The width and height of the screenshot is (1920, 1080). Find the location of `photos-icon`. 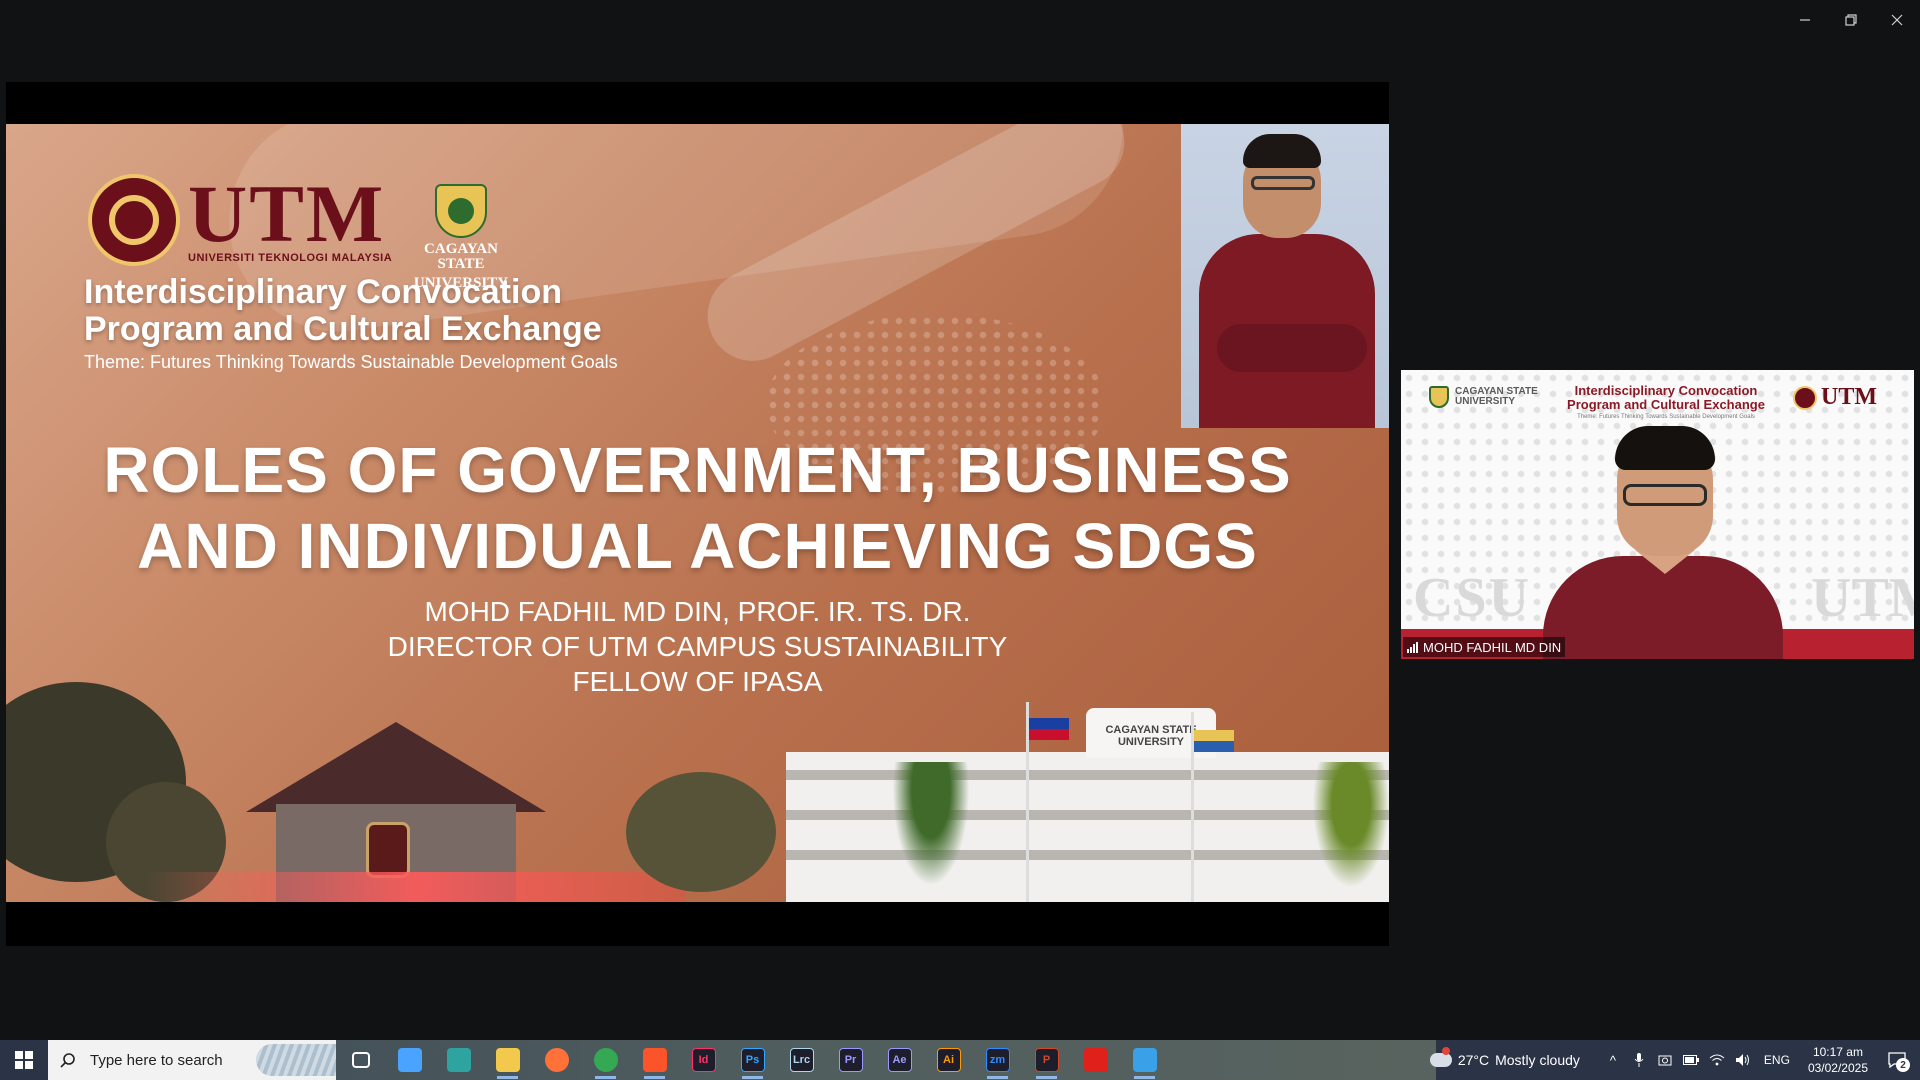

photos-icon is located at coordinates (1144, 1060).